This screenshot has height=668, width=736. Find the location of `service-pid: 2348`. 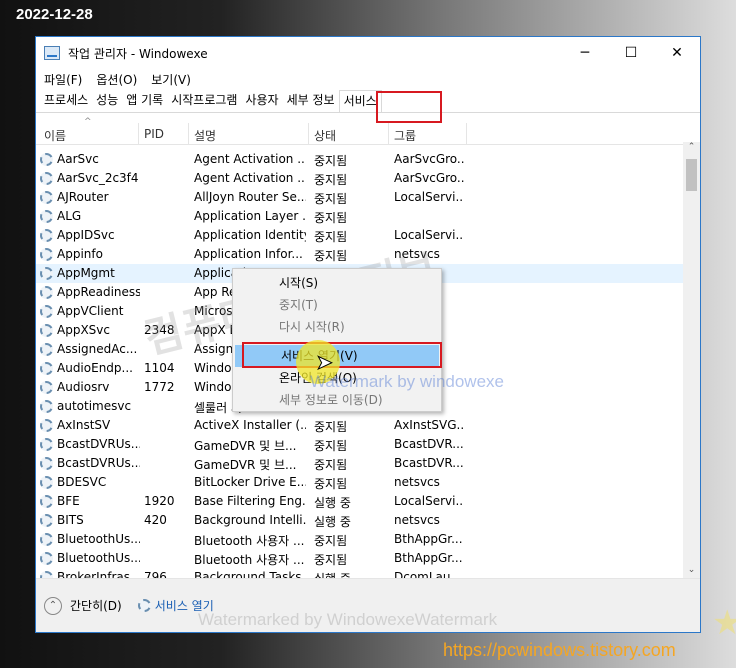

service-pid: 2348 is located at coordinates (159, 330).